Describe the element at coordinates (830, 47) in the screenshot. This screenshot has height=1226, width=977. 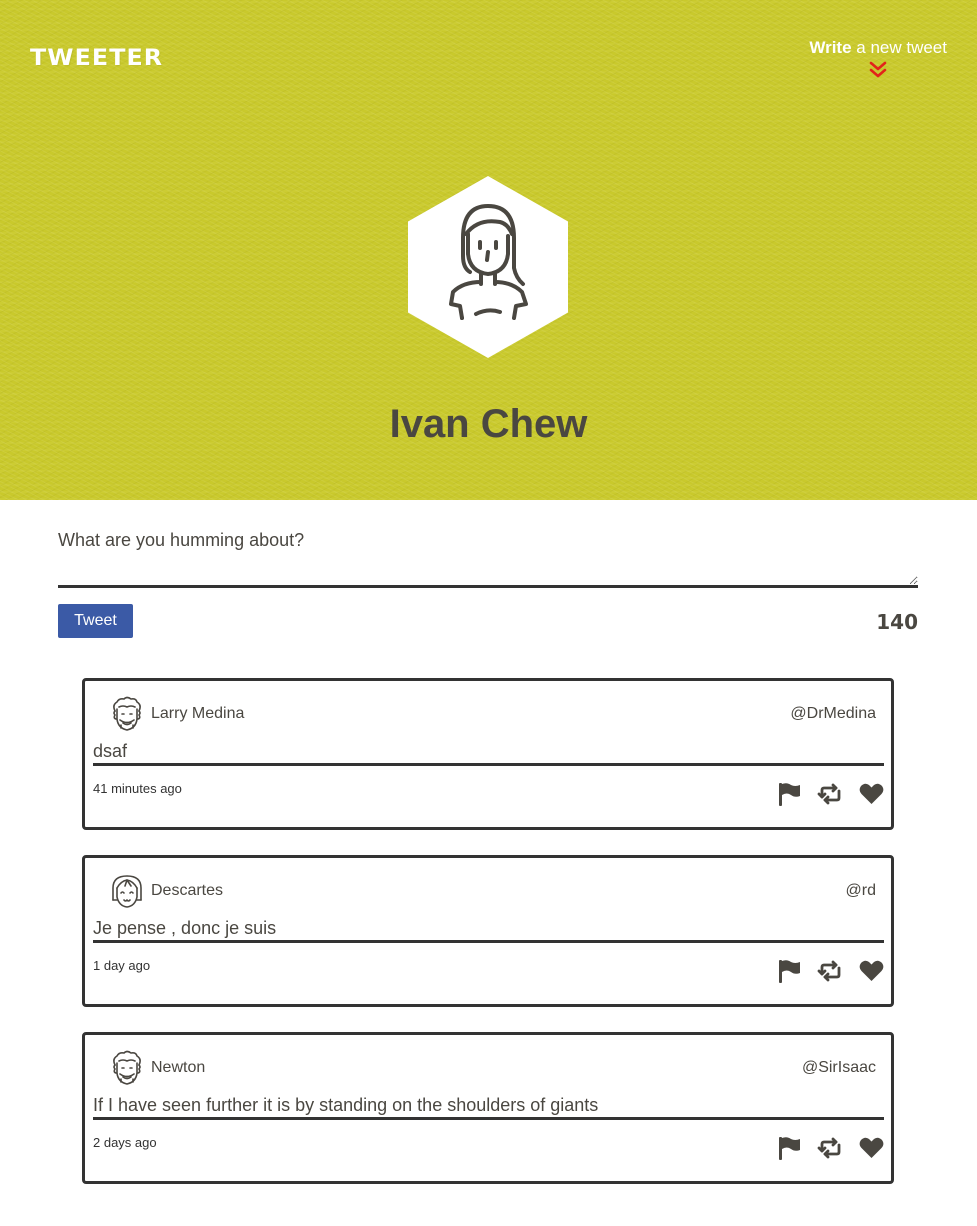
I see `write-link-bold: Write` at that location.